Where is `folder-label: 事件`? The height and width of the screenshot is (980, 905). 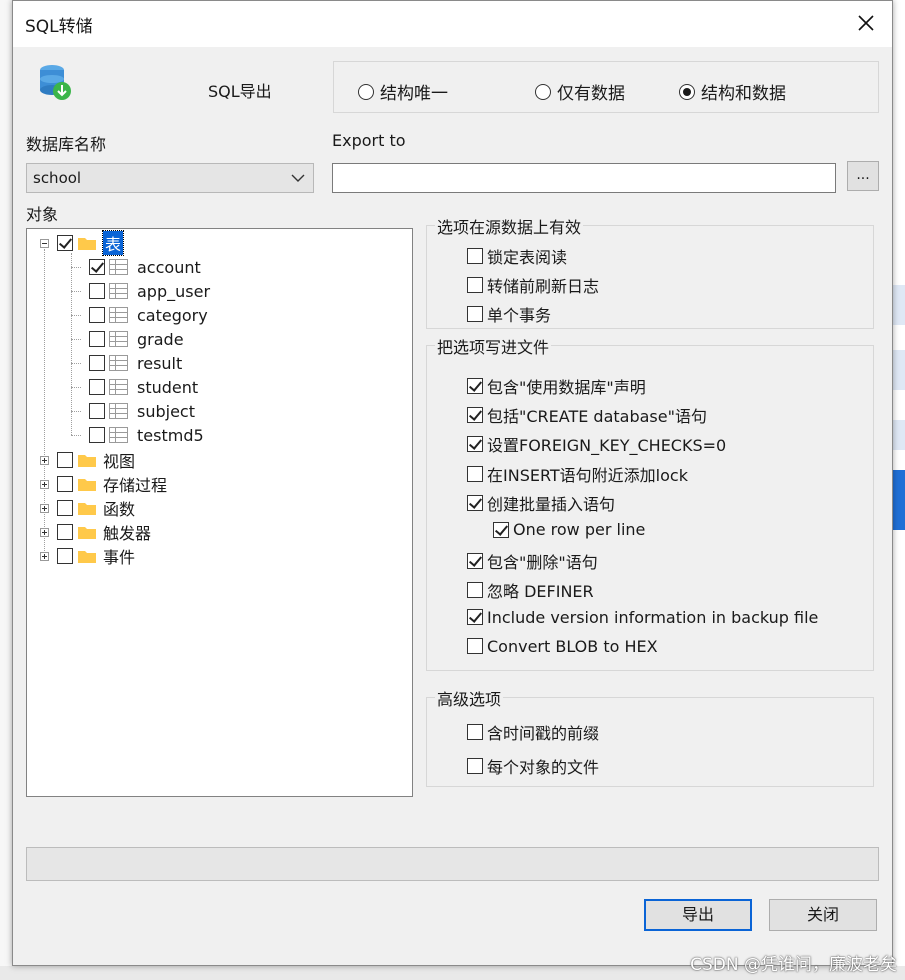
folder-label: 事件 is located at coordinates (119, 557).